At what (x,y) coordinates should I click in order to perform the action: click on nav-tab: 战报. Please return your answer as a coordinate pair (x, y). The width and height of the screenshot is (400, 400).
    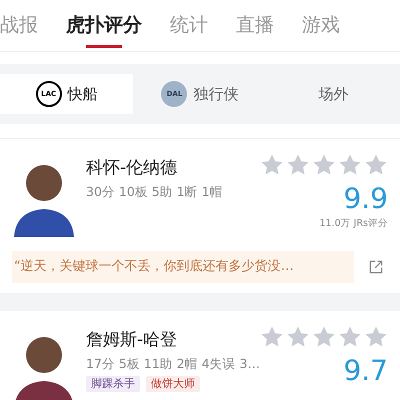
    Looking at the image, I should click on (26, 25).